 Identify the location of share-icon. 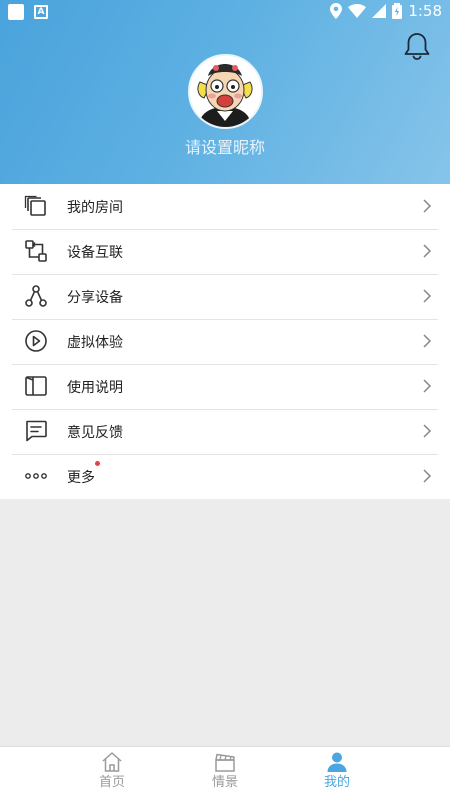
(36, 296).